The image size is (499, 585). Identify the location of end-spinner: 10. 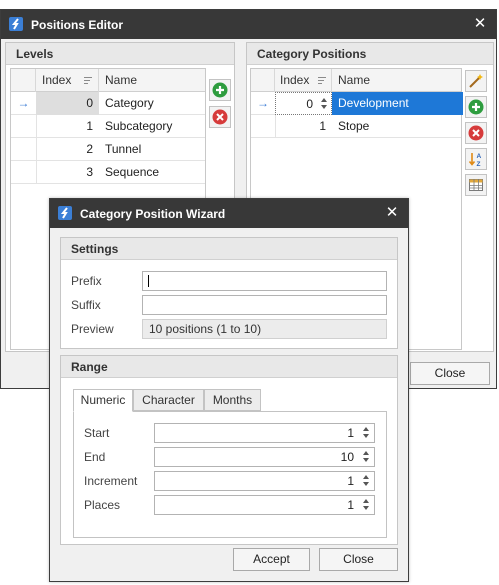
(264, 457).